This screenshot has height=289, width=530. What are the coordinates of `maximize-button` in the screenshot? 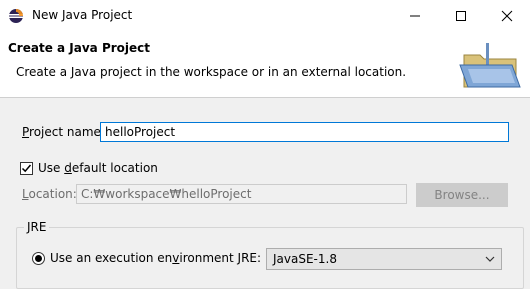 It's located at (461, 15).